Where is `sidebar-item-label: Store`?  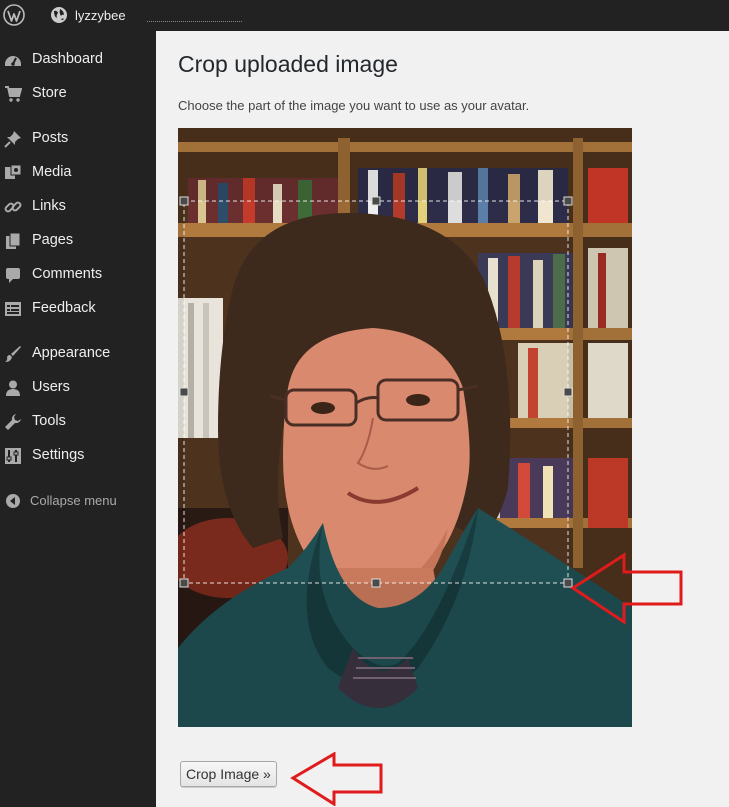
sidebar-item-label: Store is located at coordinates (49, 93).